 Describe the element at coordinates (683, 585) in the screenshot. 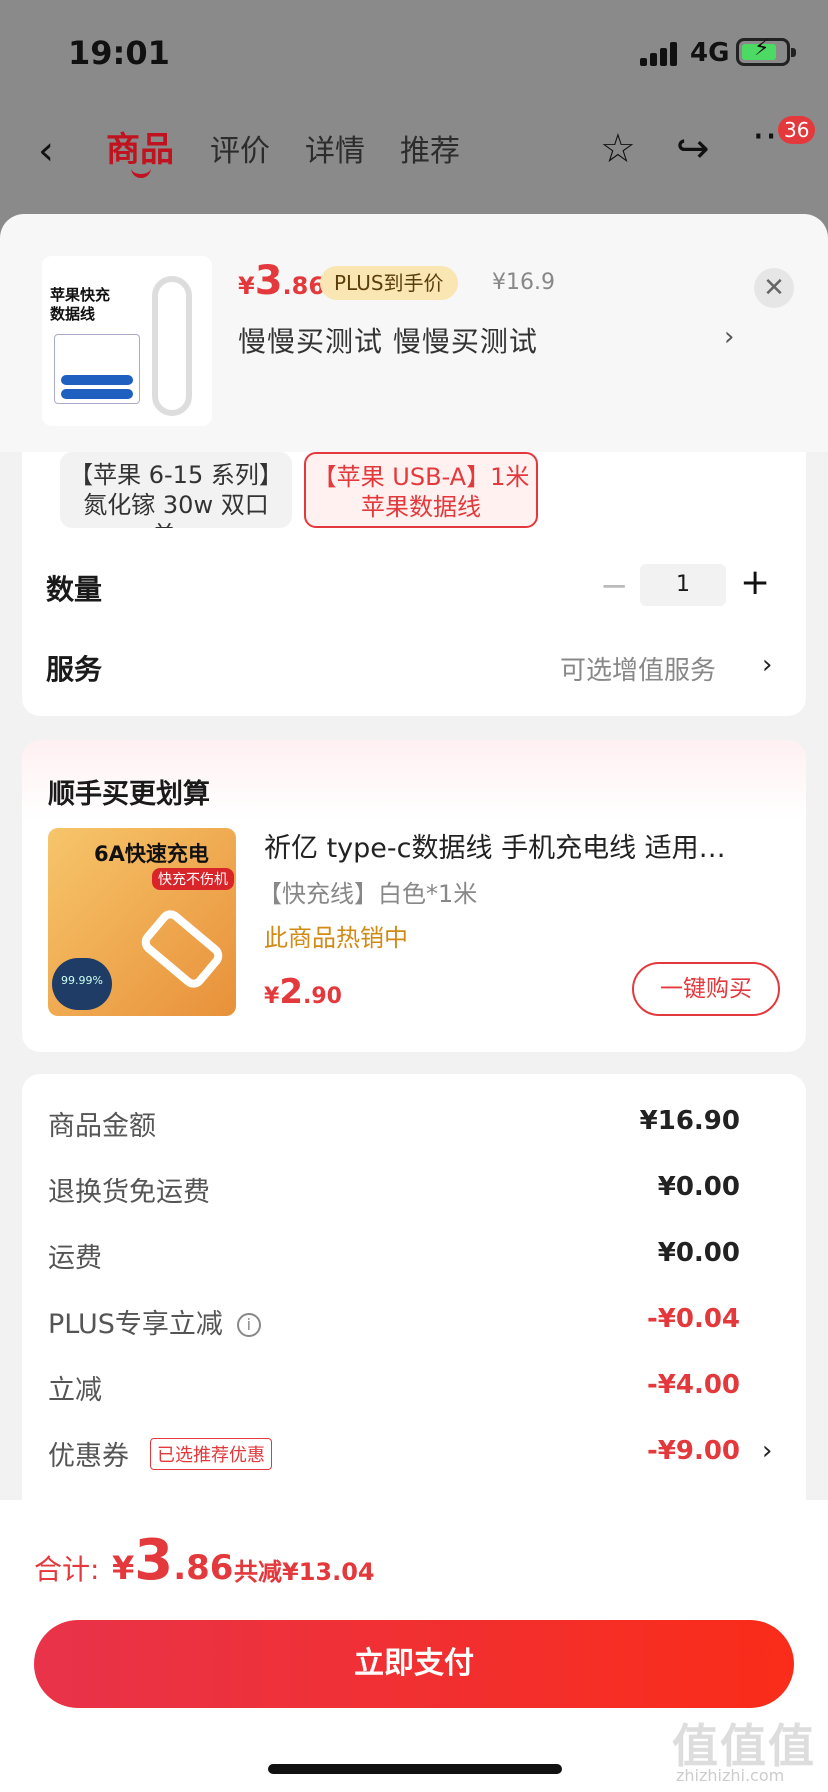

I see `quantity-input: 1` at that location.